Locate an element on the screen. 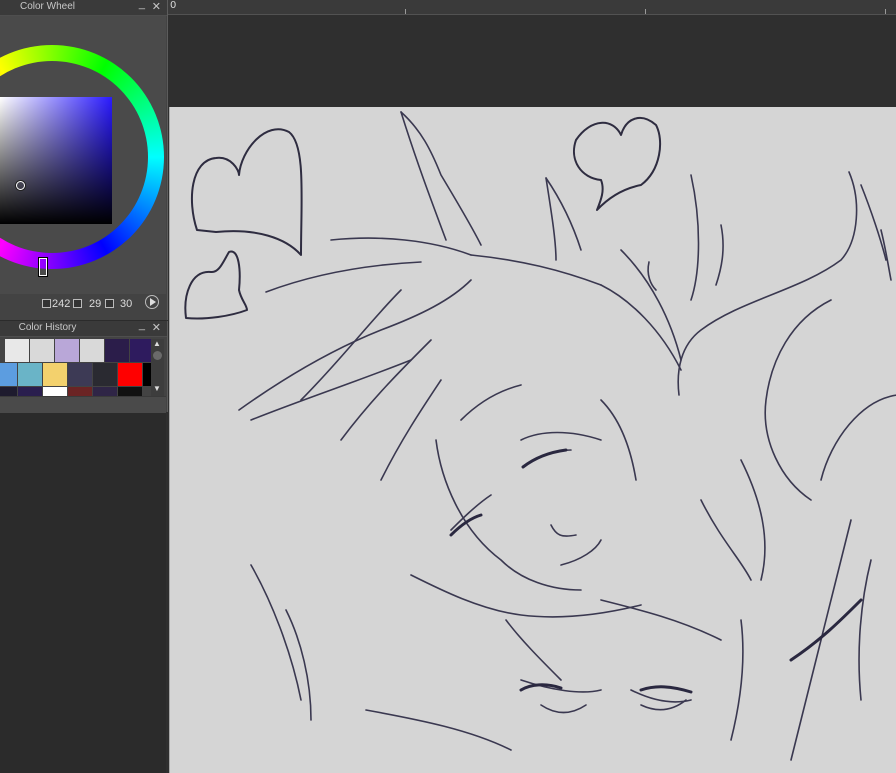 Image resolution: width=896 pixels, height=773 pixels. color-wheel-area is located at coordinates (83, 155).